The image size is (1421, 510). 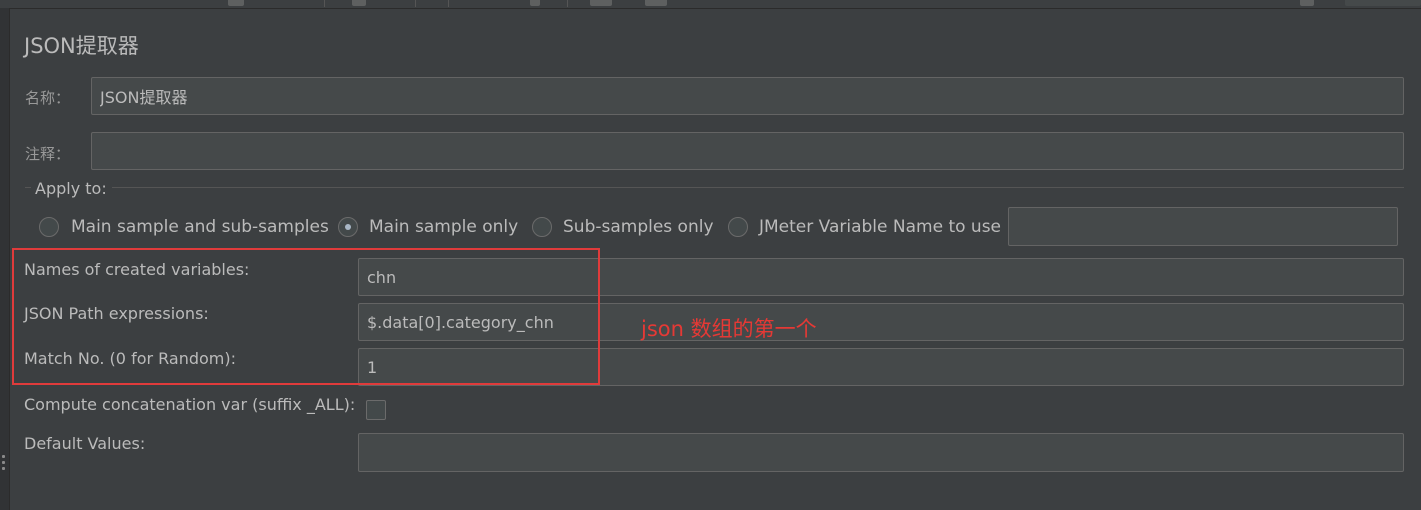 What do you see at coordinates (306, 316) in the screenshot?
I see `annotation-highlight-box` at bounding box center [306, 316].